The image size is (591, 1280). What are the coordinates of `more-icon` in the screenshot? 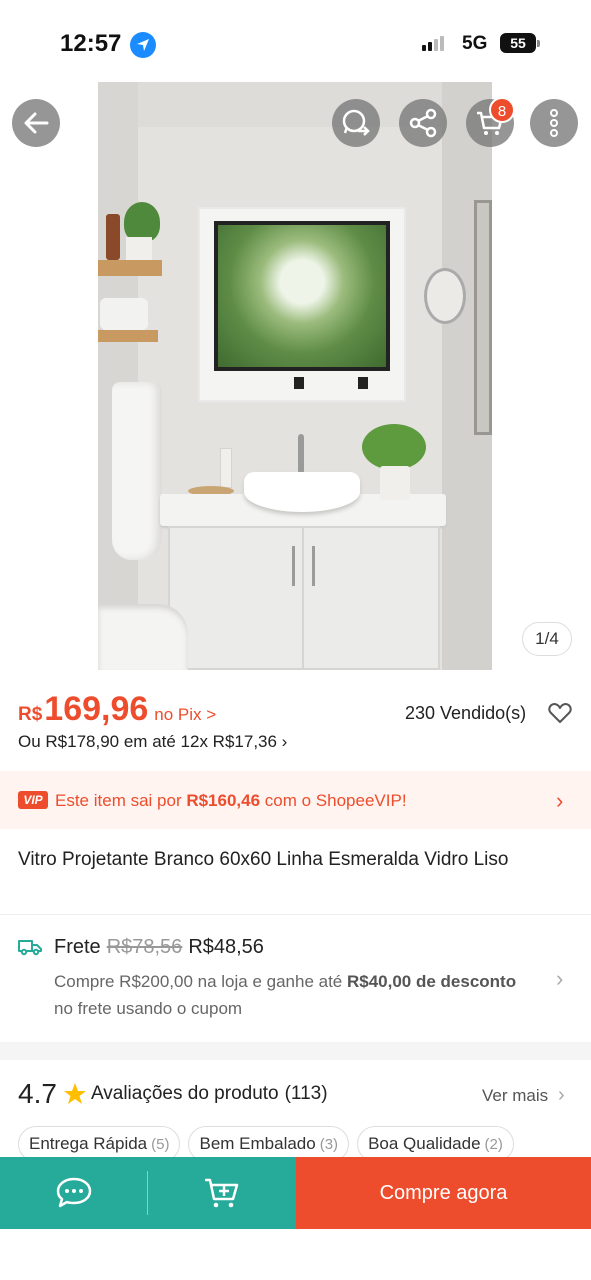 It's located at (554, 123).